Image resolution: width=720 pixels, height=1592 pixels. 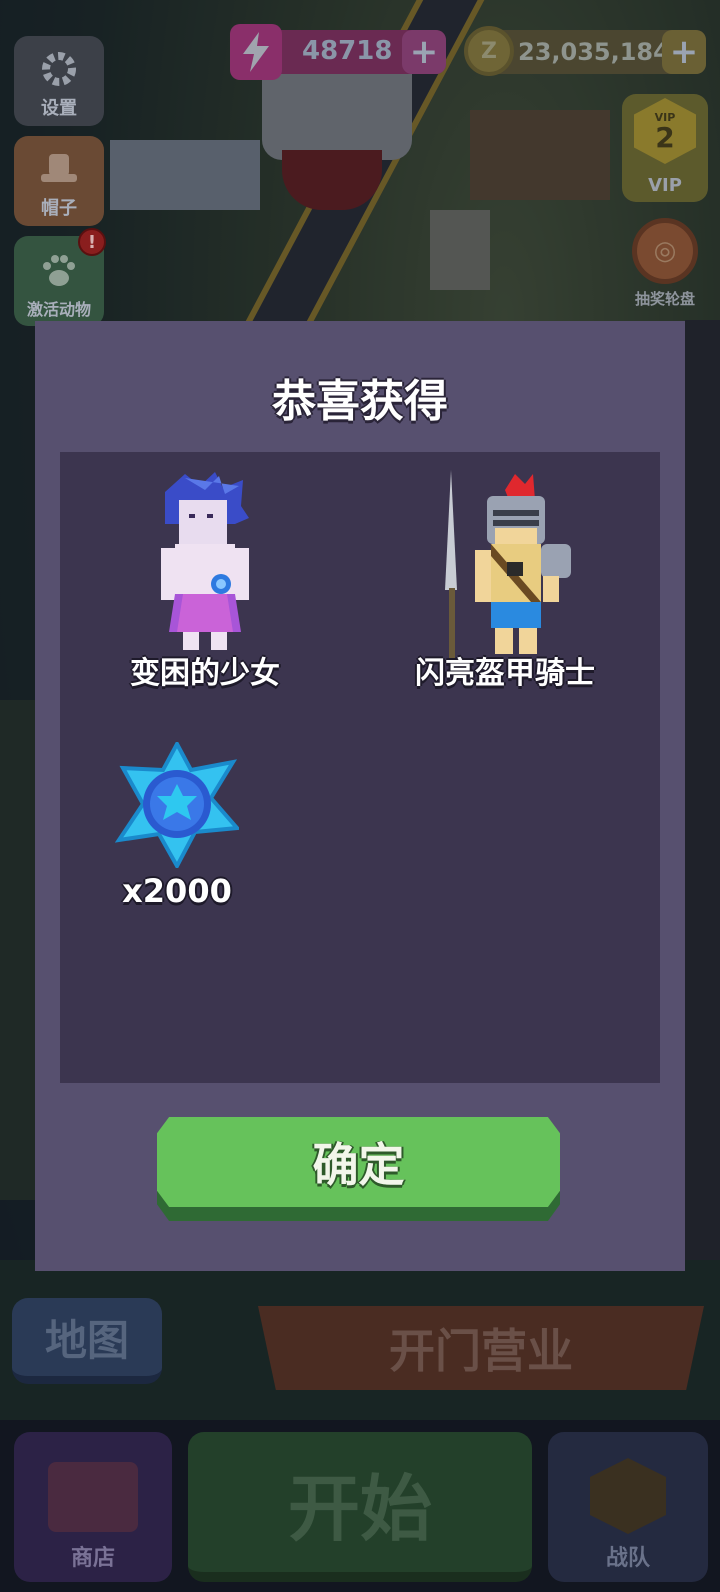 I want to click on confirm-label: 确定, so click(x=358, y=1165).